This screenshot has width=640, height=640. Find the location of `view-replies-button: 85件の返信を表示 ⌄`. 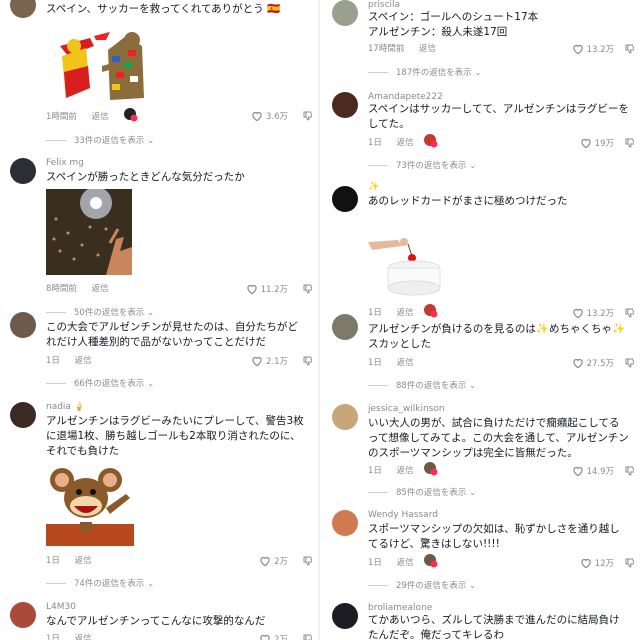

view-replies-button: 85件の返信を表示 ⌄ is located at coordinates (422, 492).